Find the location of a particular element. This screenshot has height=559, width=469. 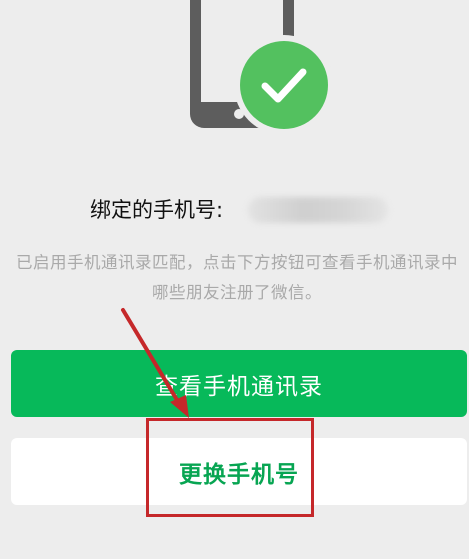

blurred-phone-number is located at coordinates (318, 210).